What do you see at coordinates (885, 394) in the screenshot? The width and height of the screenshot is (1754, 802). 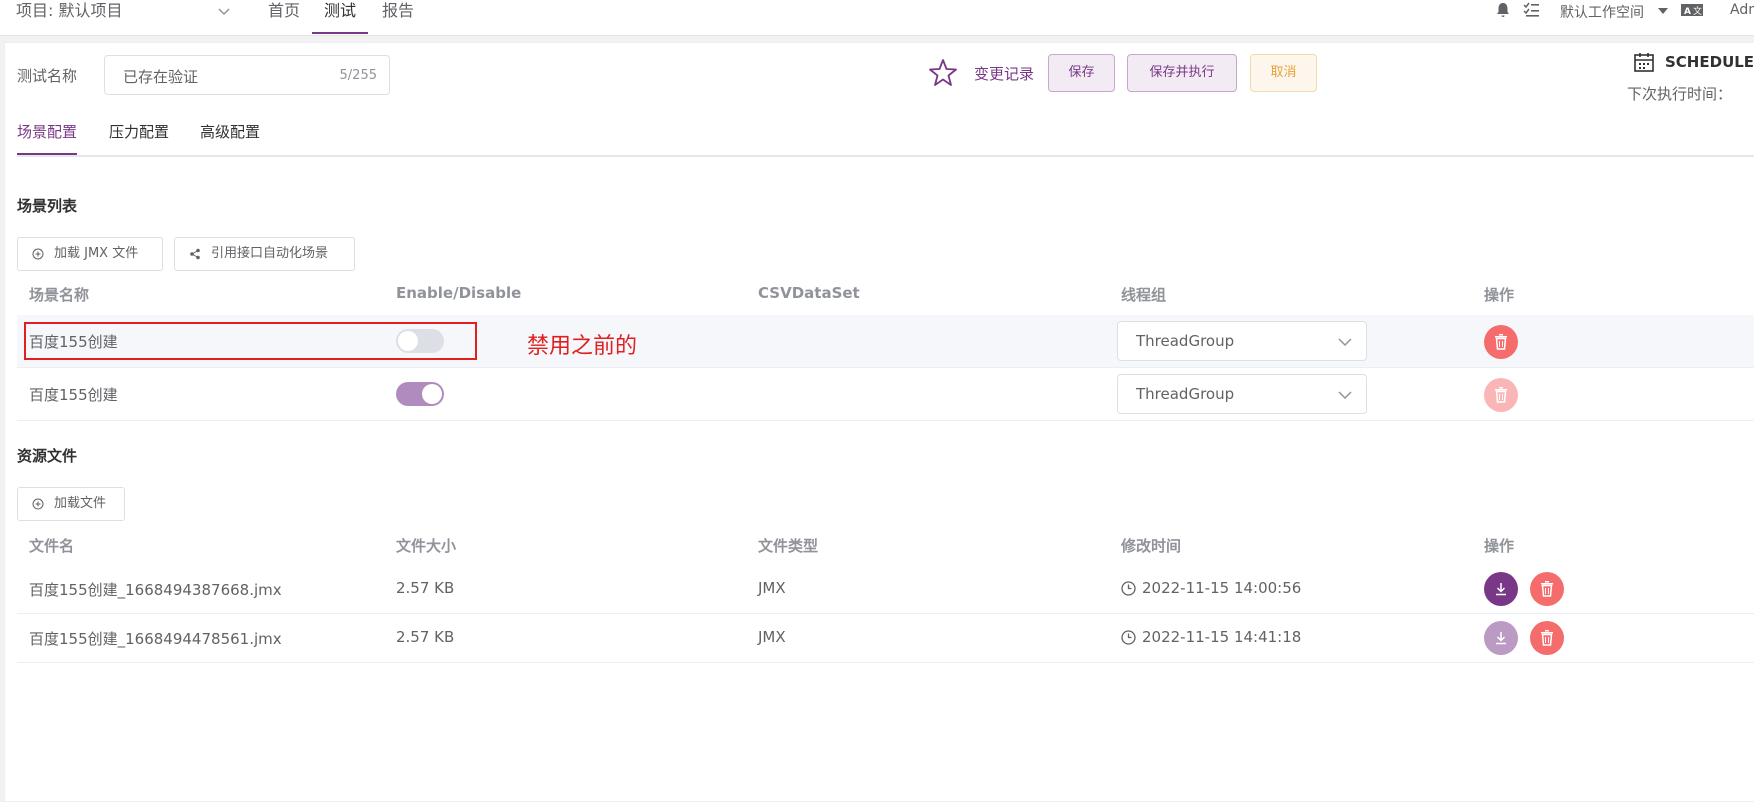 I see `table-row: 百度155创建 ThreadGroup` at bounding box center [885, 394].